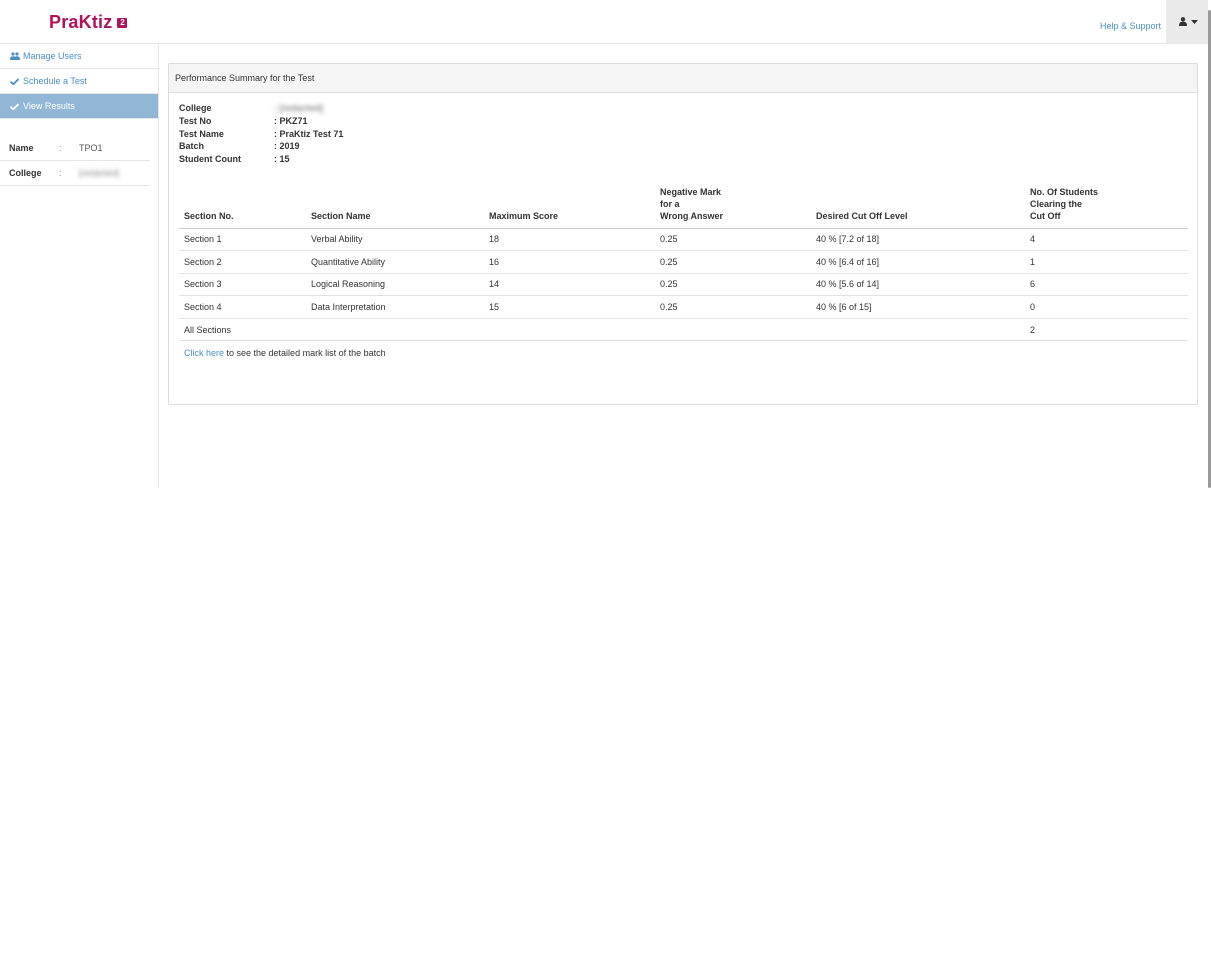  What do you see at coordinates (1106, 330) in the screenshot?
I see `table-cell: 2` at bounding box center [1106, 330].